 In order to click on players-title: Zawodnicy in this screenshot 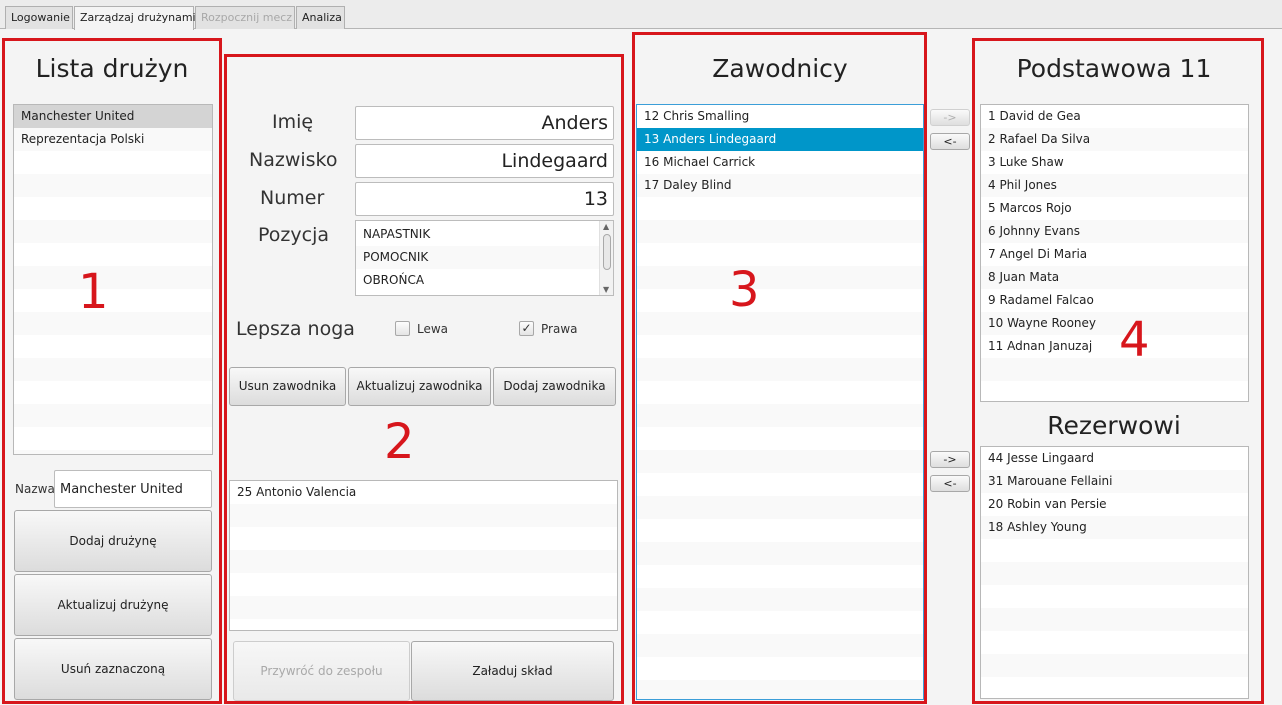, I will do `click(780, 68)`.